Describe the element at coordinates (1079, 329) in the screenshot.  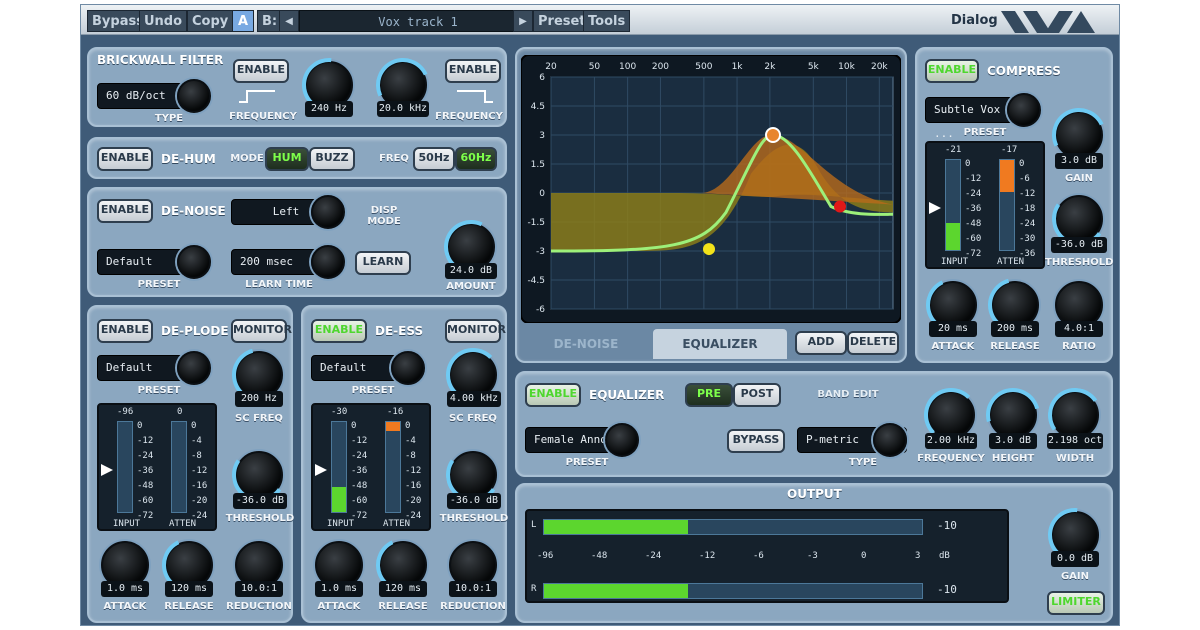
I see `compress-ratio-value: 4.0:1` at that location.